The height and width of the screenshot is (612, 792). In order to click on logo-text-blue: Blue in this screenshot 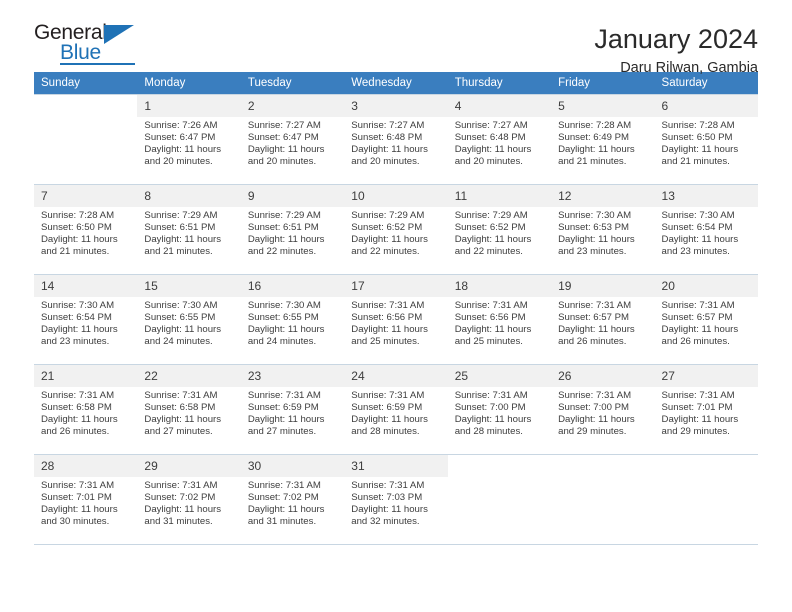, I will do `click(80, 52)`.